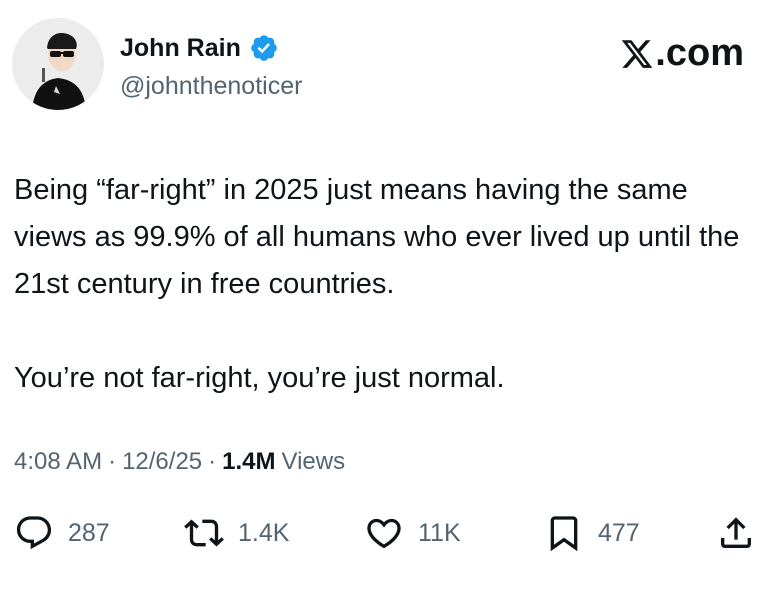 The height and width of the screenshot is (597, 780). Describe the element at coordinates (211, 86) in the screenshot. I see `author-handle: @johnthenoticer` at that location.